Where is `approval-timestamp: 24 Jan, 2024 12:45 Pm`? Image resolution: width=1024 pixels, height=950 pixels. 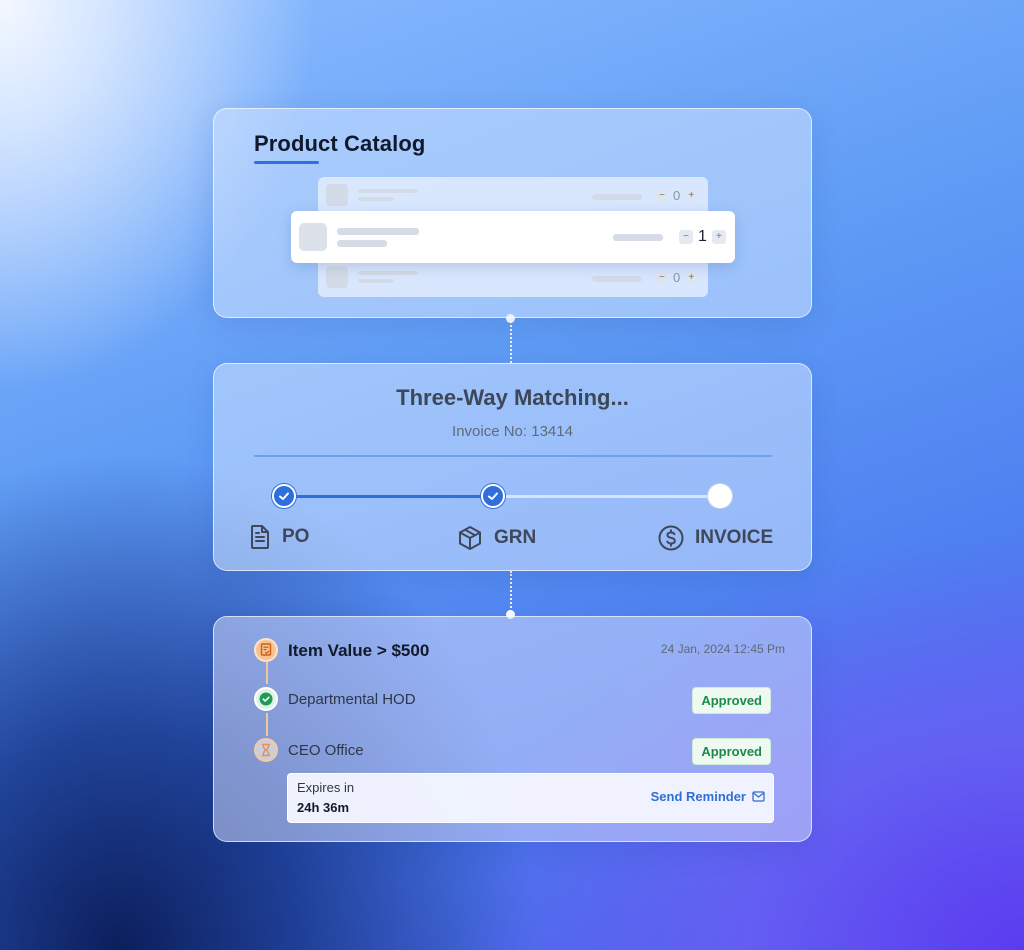 approval-timestamp: 24 Jan, 2024 12:45 Pm is located at coordinates (722, 649).